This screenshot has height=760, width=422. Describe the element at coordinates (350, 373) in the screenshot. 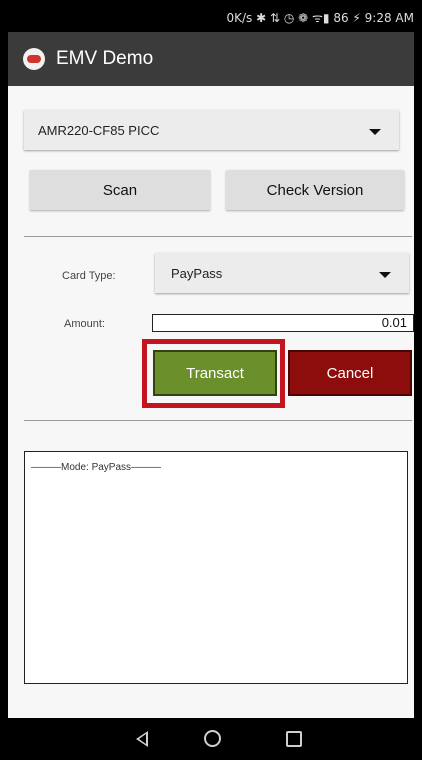

I see `cancel-button: Cancel` at that location.